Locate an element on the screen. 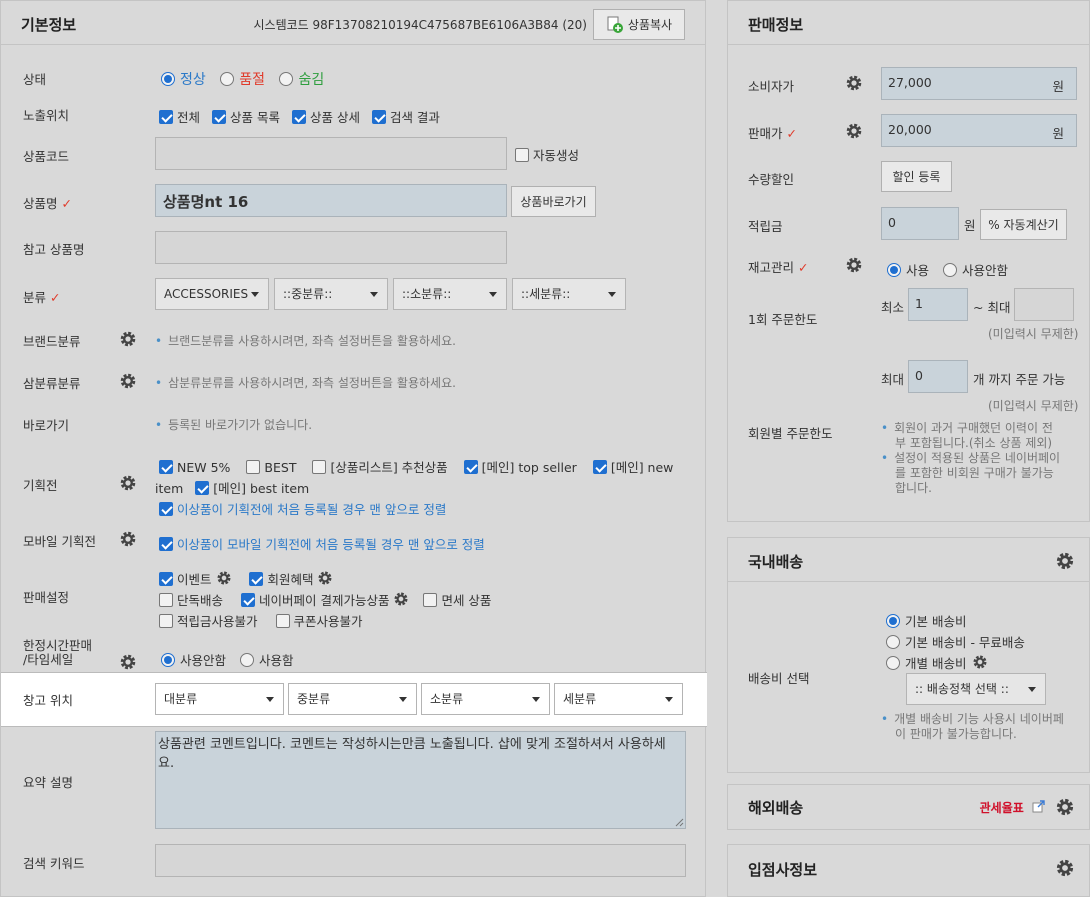  overseas-shipping-title: 해외배송 is located at coordinates (776, 808).